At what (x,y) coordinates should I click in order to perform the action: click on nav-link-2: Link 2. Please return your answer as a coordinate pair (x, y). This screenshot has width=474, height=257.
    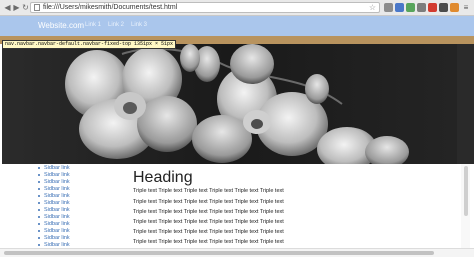
    Looking at the image, I should click on (116, 25).